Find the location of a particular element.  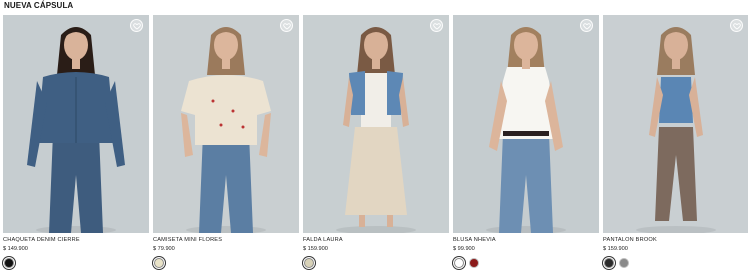

product-price: $ 149.900 is located at coordinates (15, 249).